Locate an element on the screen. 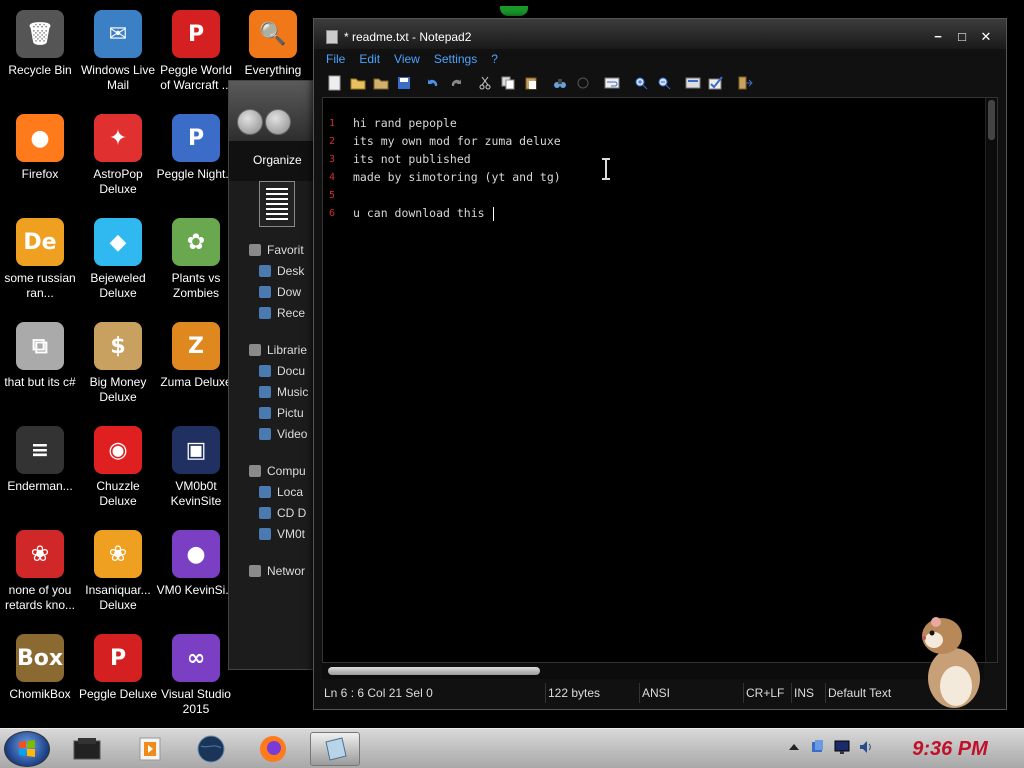  desktop-shortcut-label: Zuma Deluxe is located at coordinates (196, 382).